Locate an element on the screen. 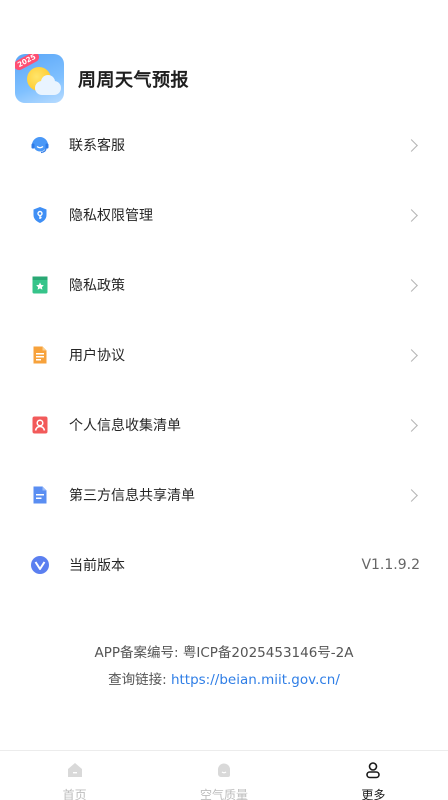 The width and height of the screenshot is (448, 800). app-logo: 2025 is located at coordinates (39, 78).